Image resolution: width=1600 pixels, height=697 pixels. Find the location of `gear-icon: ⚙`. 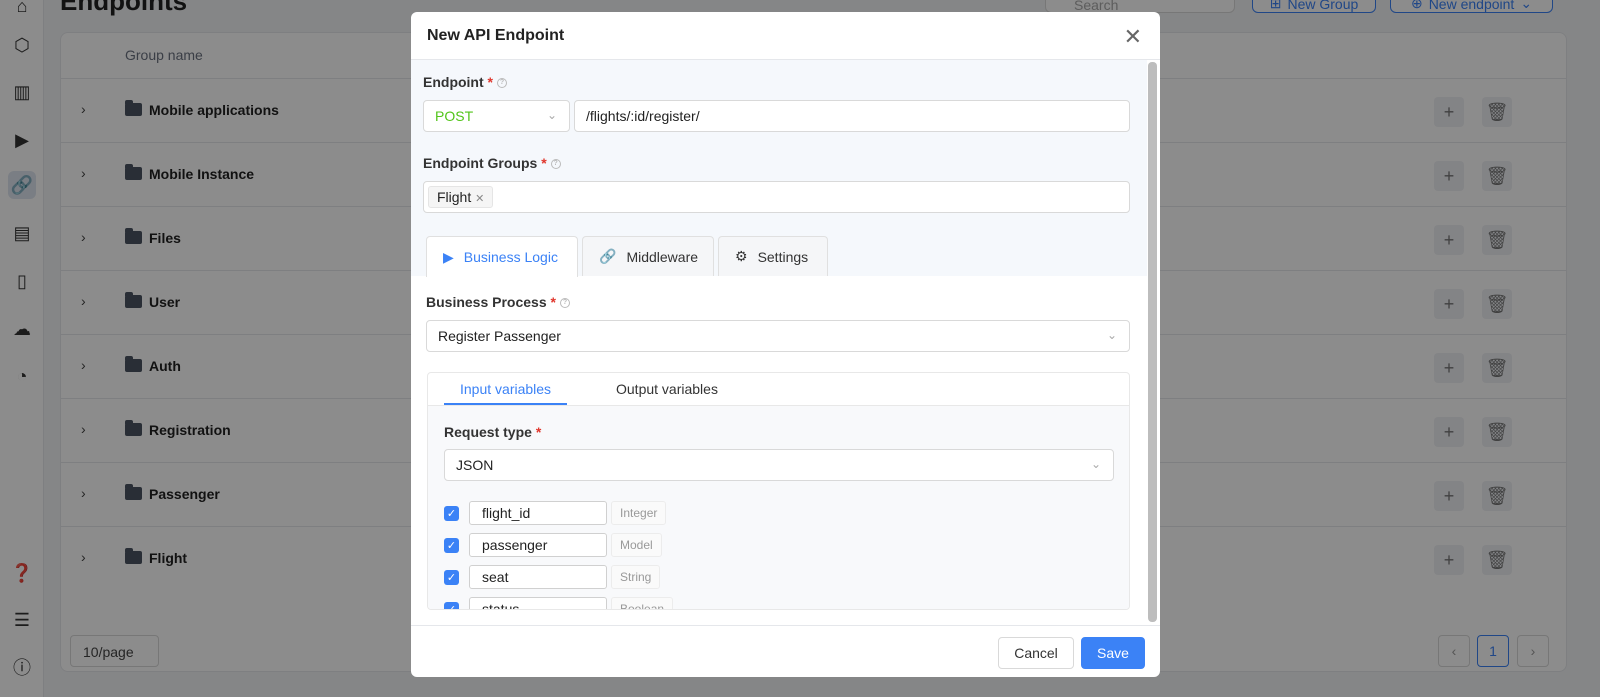

gear-icon: ⚙ is located at coordinates (741, 256).